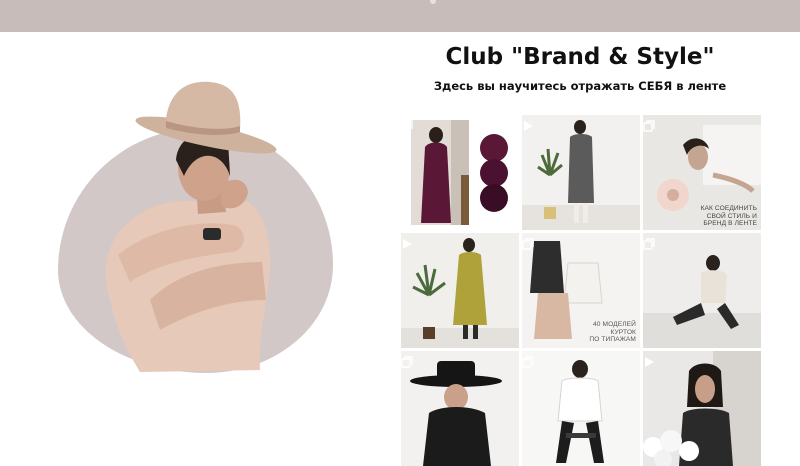 The width and height of the screenshot is (800, 466). What do you see at coordinates (580, 86) in the screenshot?
I see `page-subtitle: Здесь вы научитесь отражать СЕБЯ в ленте` at bounding box center [580, 86].